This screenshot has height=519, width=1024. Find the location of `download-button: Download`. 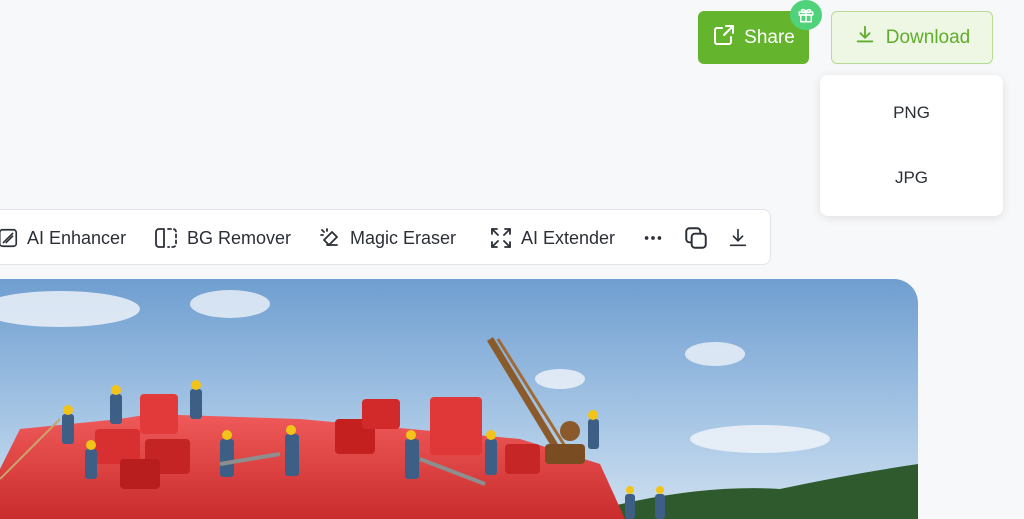

download-button: Download is located at coordinates (912, 37).